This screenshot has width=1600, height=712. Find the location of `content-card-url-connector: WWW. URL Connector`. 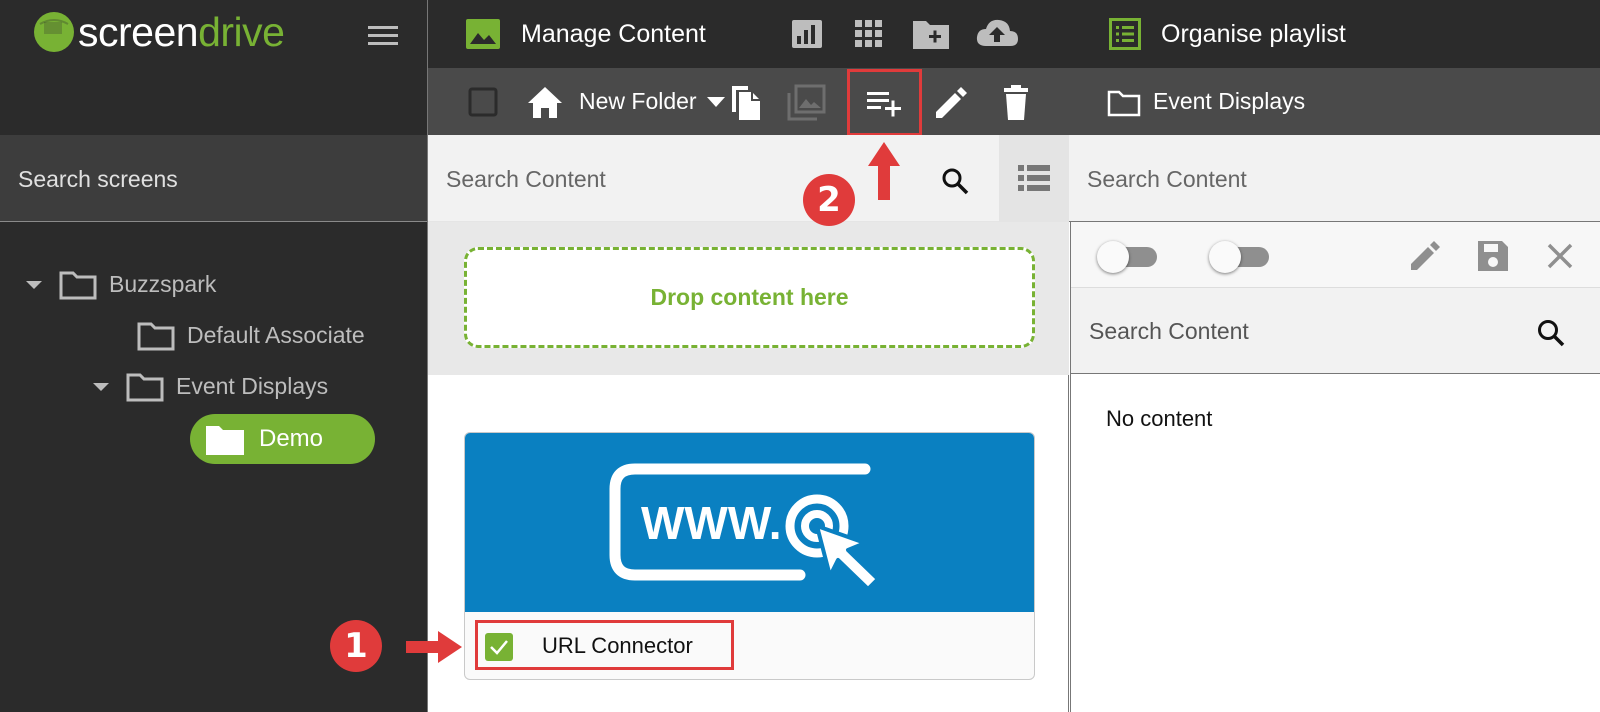

content-card-url-connector: WWW. URL Connector is located at coordinates (749, 556).